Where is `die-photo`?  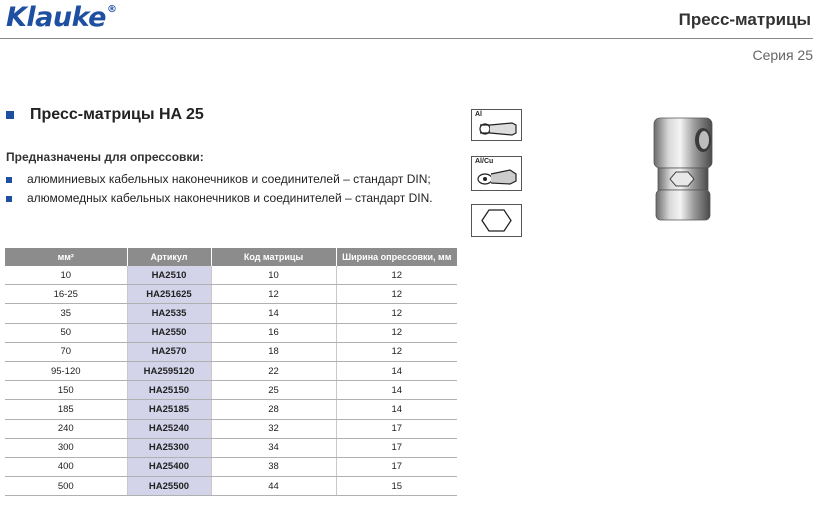
die-photo is located at coordinates (683, 169).